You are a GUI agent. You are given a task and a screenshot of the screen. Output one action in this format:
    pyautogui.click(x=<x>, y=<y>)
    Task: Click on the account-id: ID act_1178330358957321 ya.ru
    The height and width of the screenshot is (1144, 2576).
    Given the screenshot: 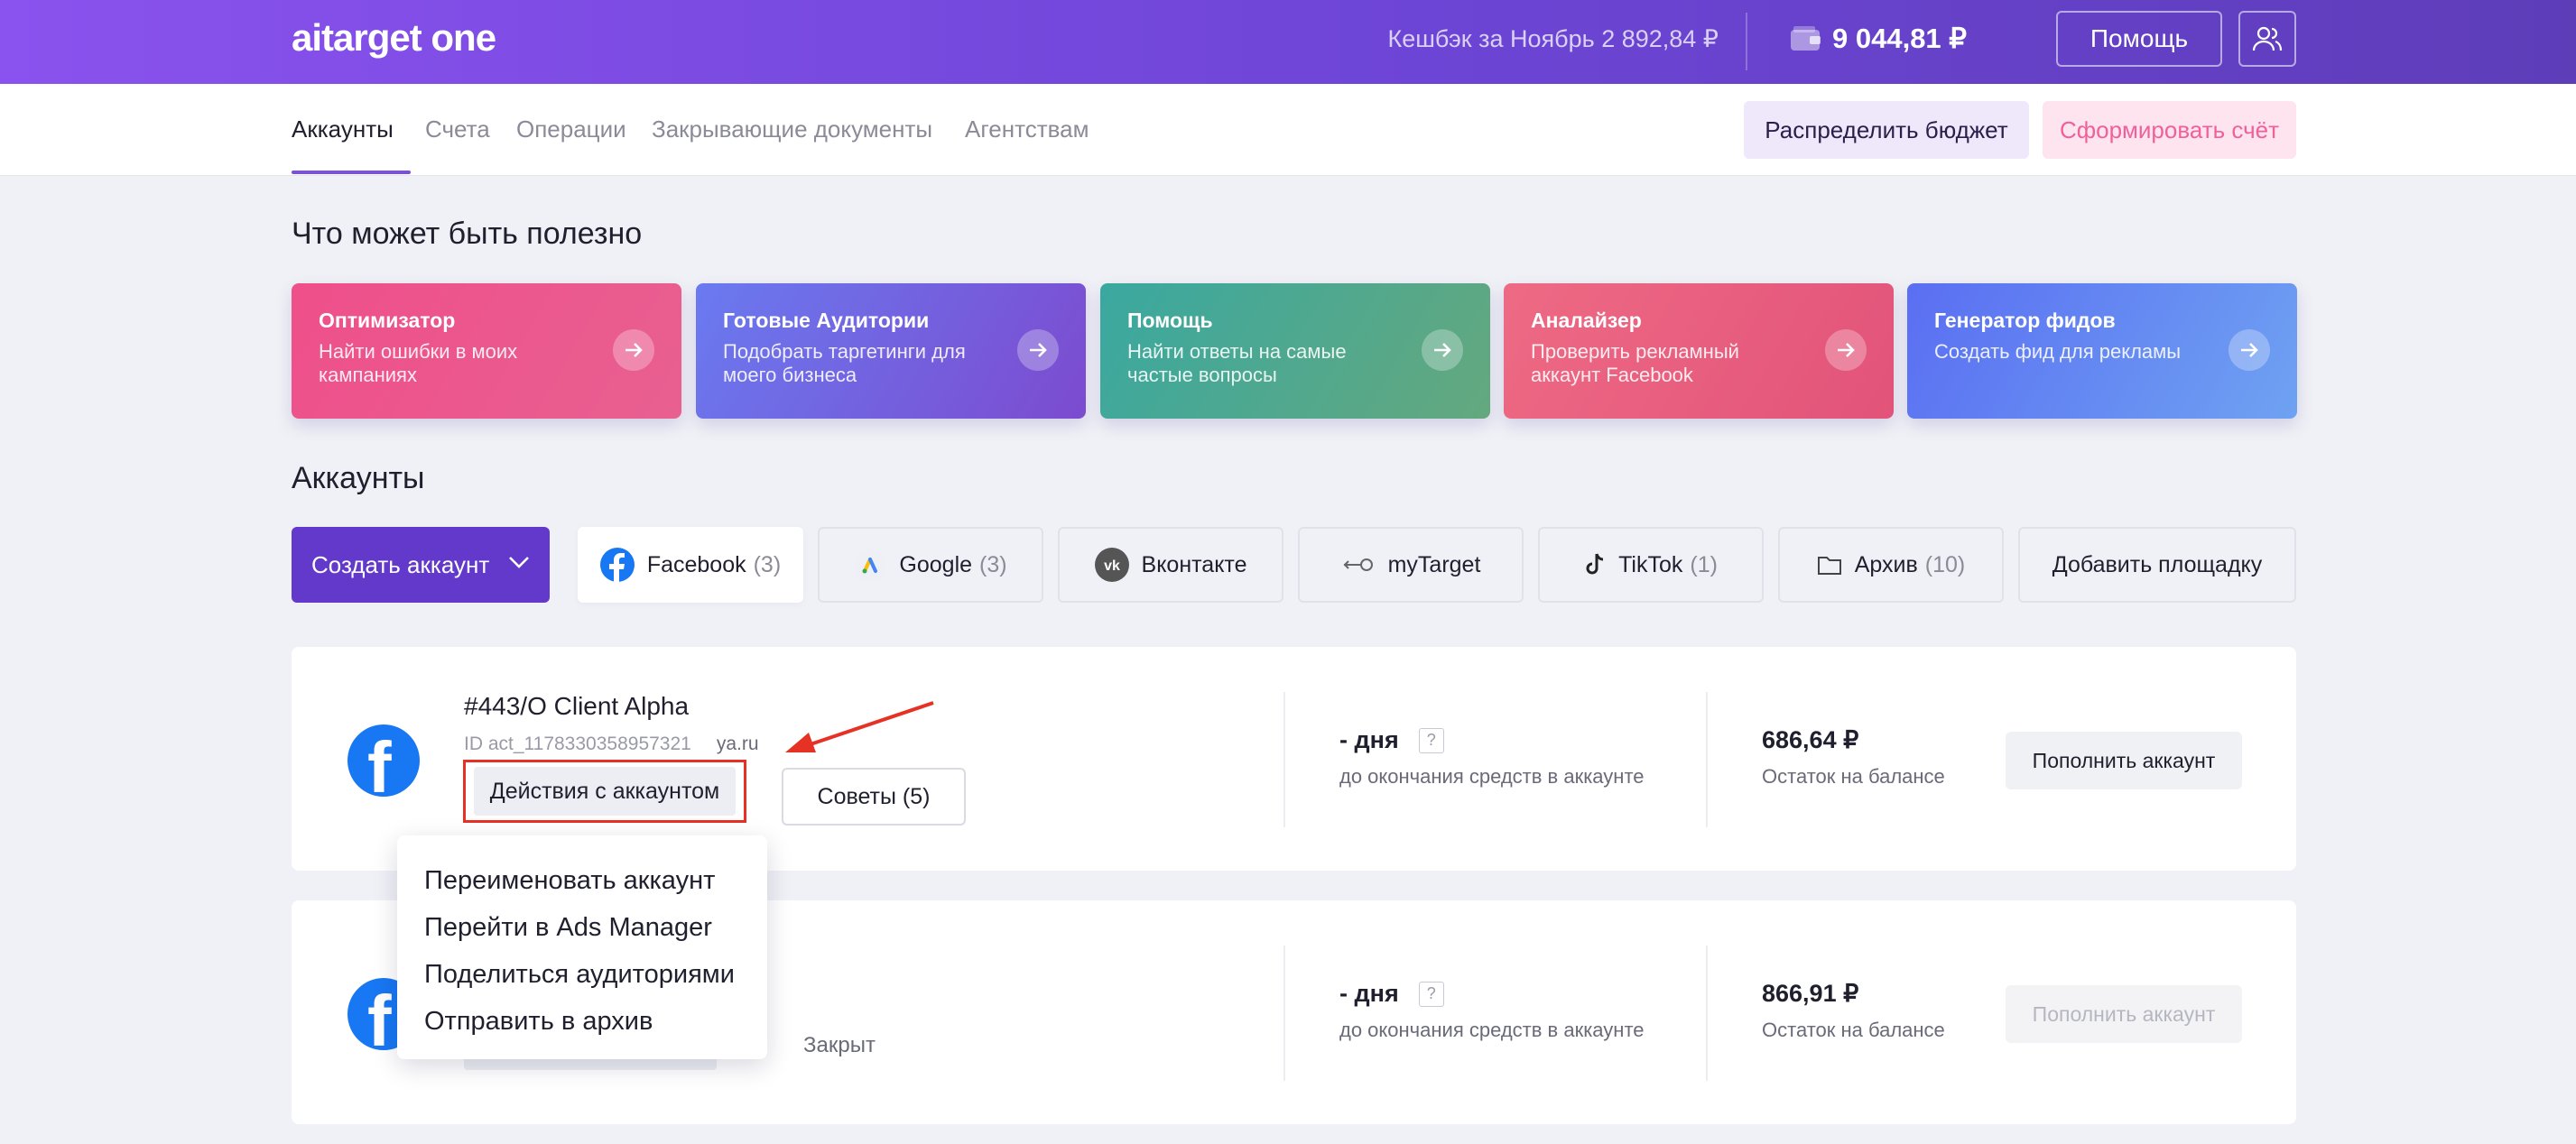 What is the action you would take?
    pyautogui.click(x=611, y=744)
    